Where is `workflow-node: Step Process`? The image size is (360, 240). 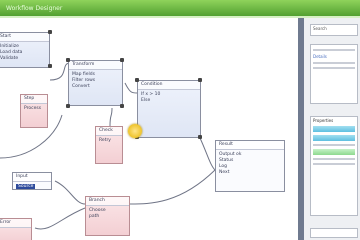
workflow-node: Step Process is located at coordinates (34, 111).